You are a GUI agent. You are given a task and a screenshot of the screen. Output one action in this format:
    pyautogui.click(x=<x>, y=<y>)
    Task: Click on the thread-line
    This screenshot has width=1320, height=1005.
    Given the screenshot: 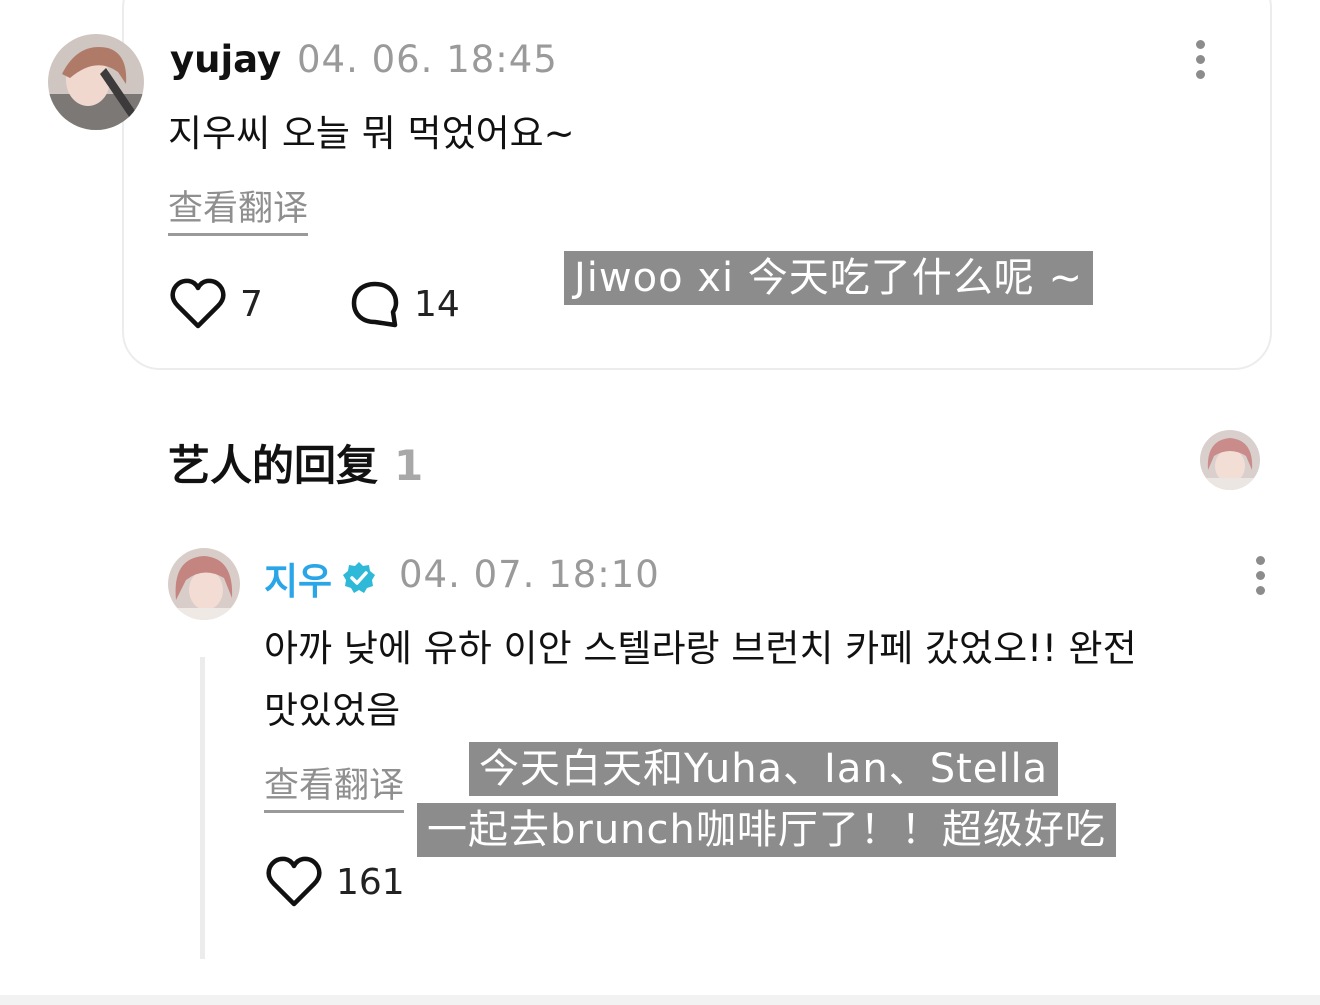 What is the action you would take?
    pyautogui.click(x=202, y=808)
    